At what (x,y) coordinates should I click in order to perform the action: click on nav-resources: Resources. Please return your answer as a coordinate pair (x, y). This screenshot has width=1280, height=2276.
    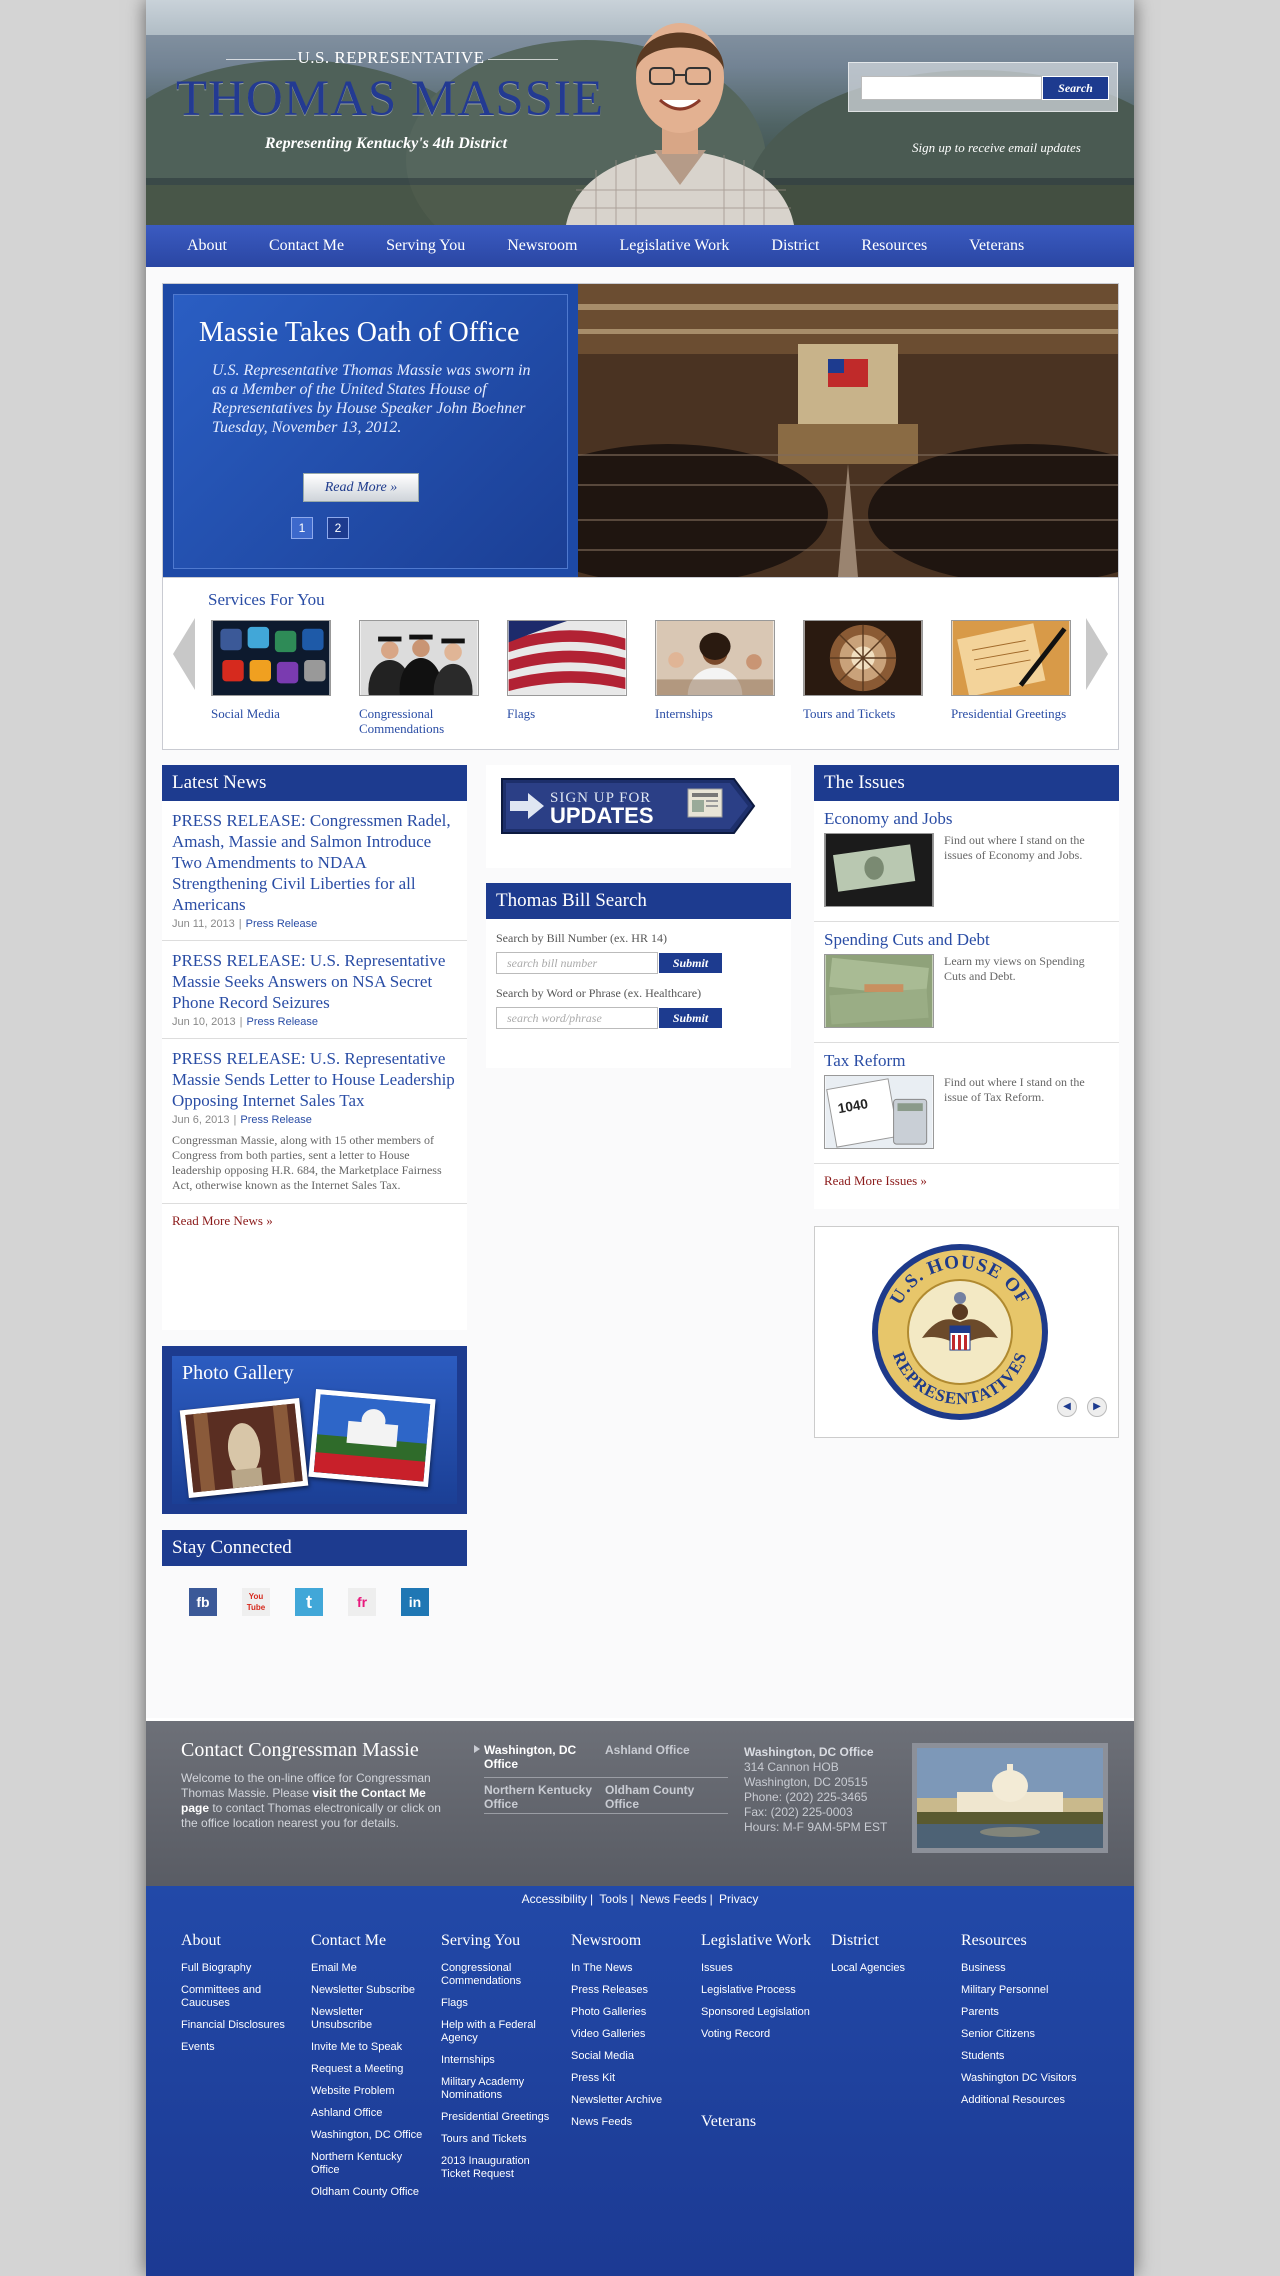
    Looking at the image, I should click on (894, 246).